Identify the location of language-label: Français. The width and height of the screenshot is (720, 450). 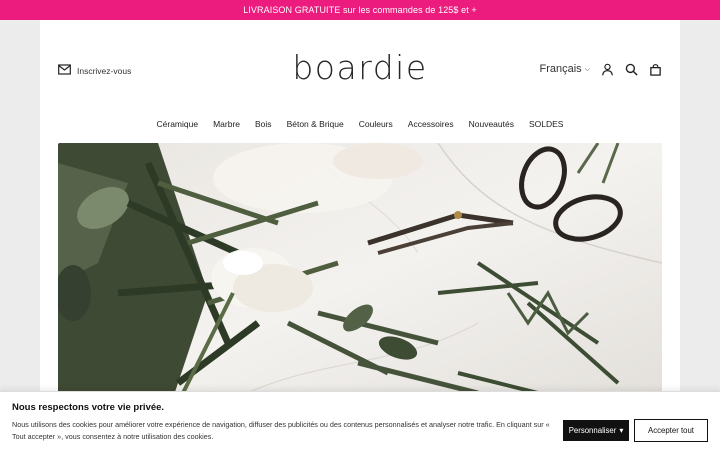
(560, 69).